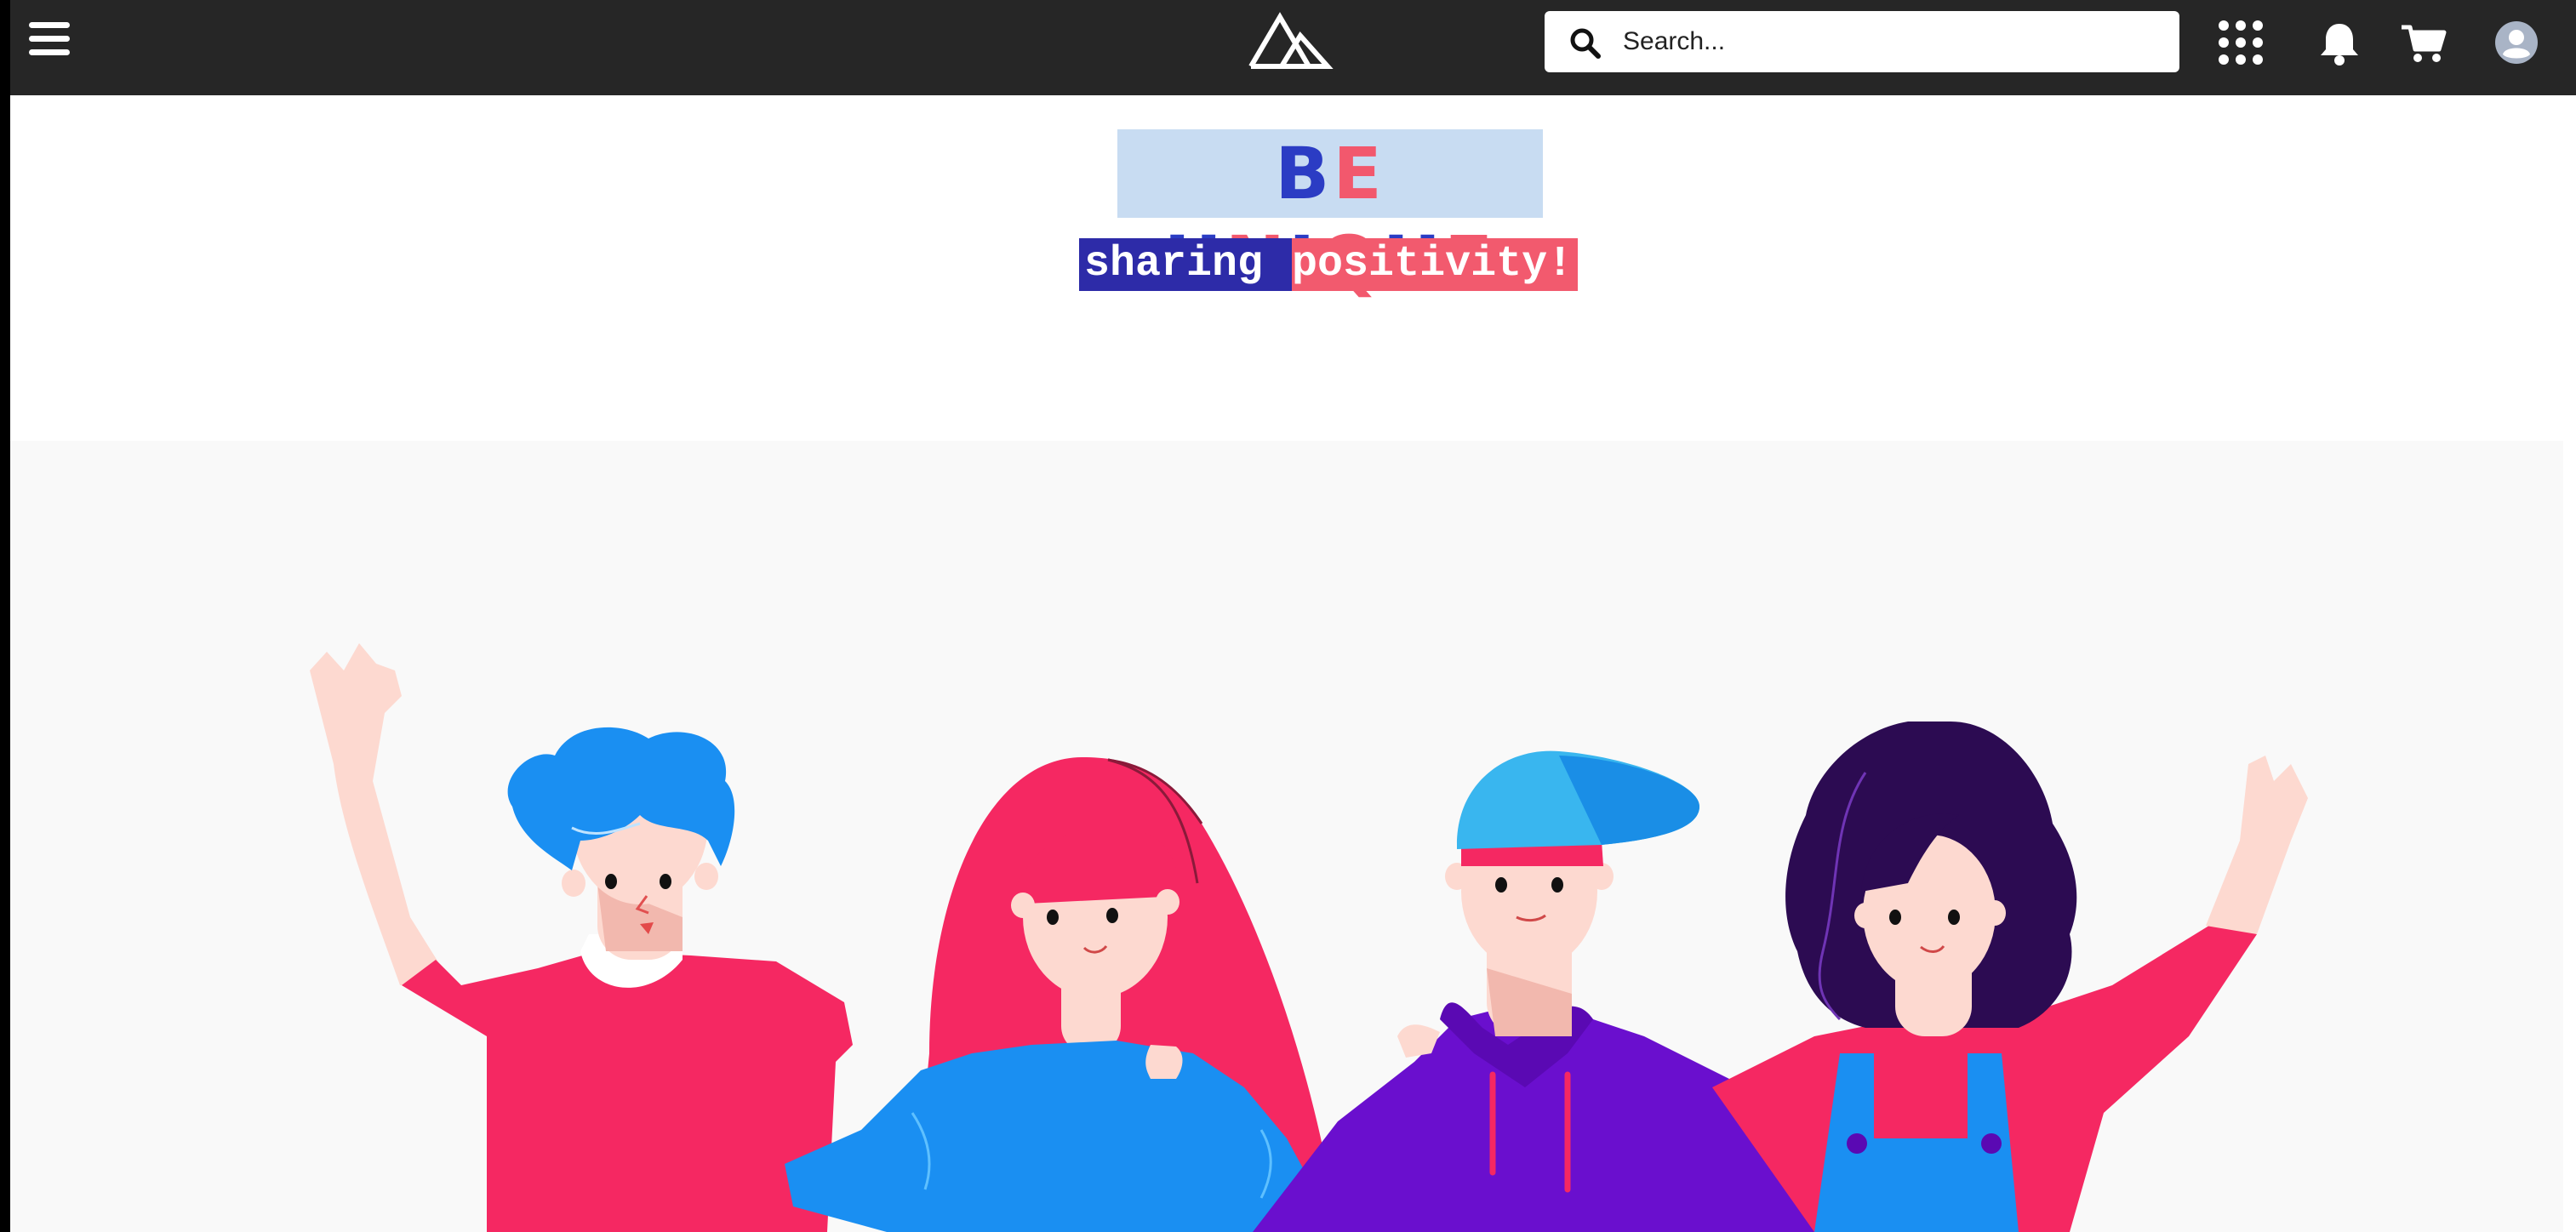  I want to click on top-navigation-bar, so click(1293, 47).